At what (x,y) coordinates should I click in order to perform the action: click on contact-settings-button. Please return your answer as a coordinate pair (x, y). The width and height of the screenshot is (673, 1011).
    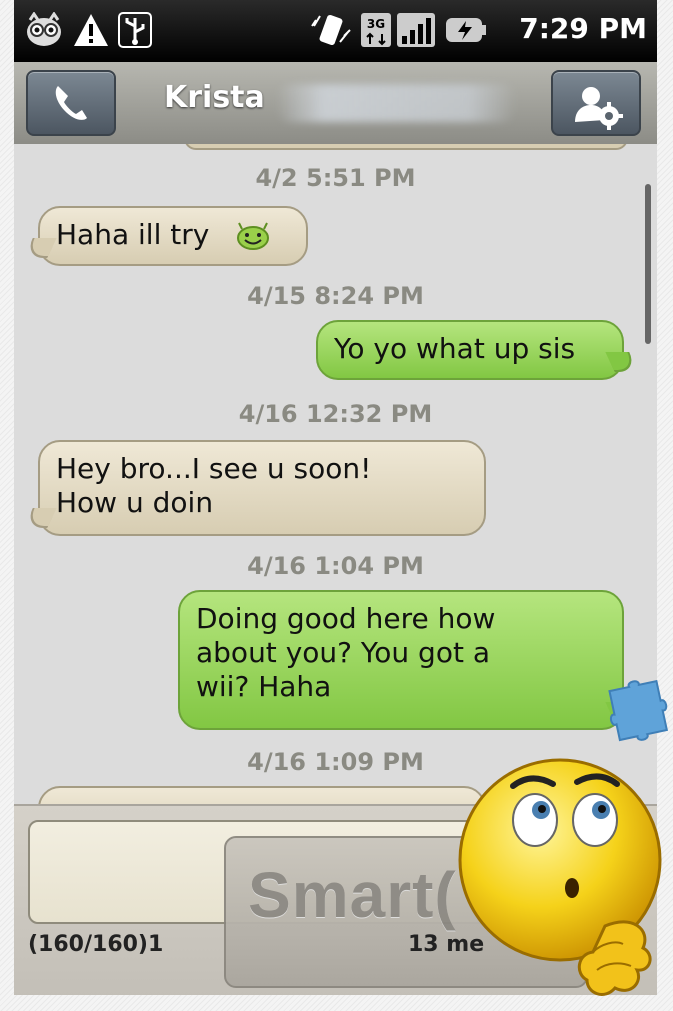
    Looking at the image, I should click on (596, 103).